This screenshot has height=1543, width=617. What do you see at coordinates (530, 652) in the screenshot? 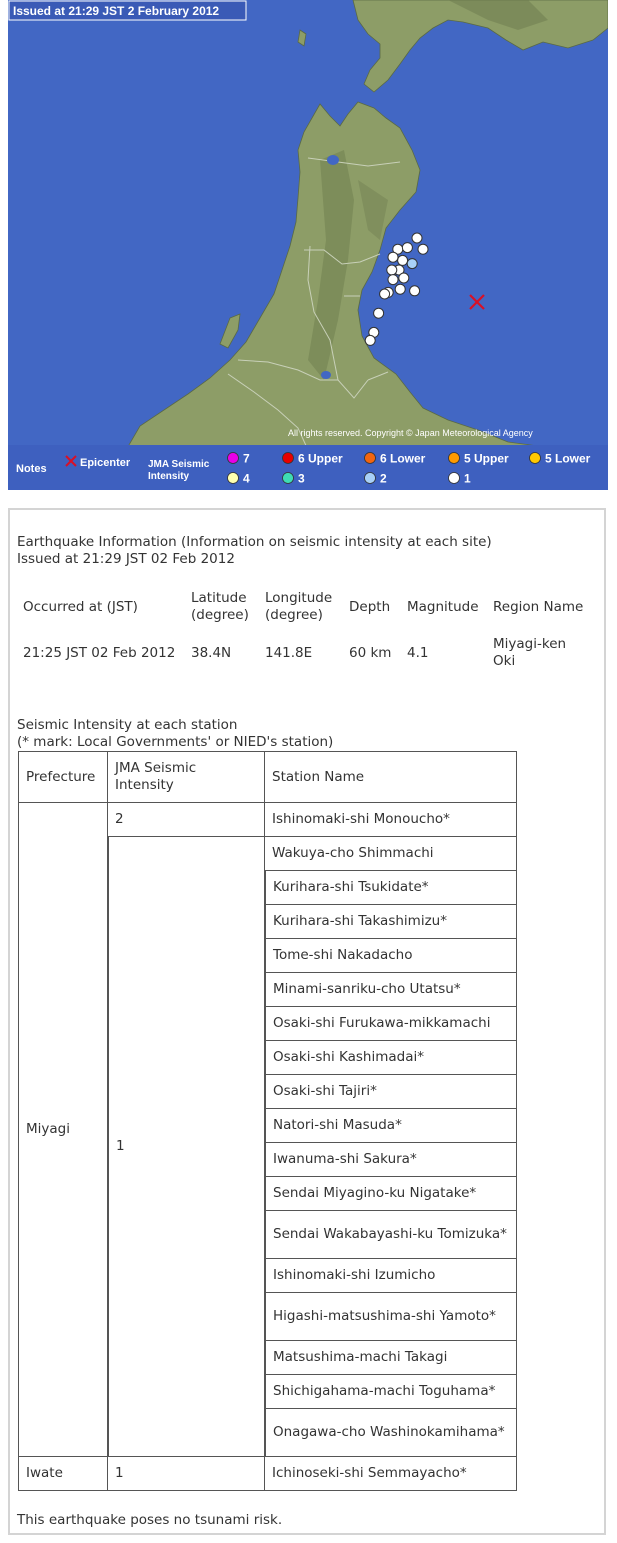
I see `value-region: Miyagi-ken Oki` at bounding box center [530, 652].